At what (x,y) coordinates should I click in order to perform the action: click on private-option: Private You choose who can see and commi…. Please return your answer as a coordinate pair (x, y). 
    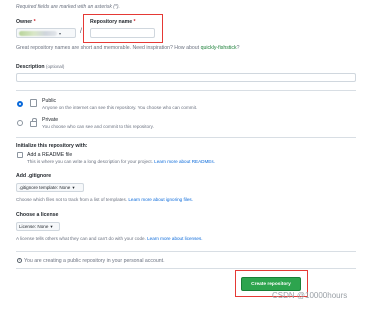
    Looking at the image, I should click on (98, 123).